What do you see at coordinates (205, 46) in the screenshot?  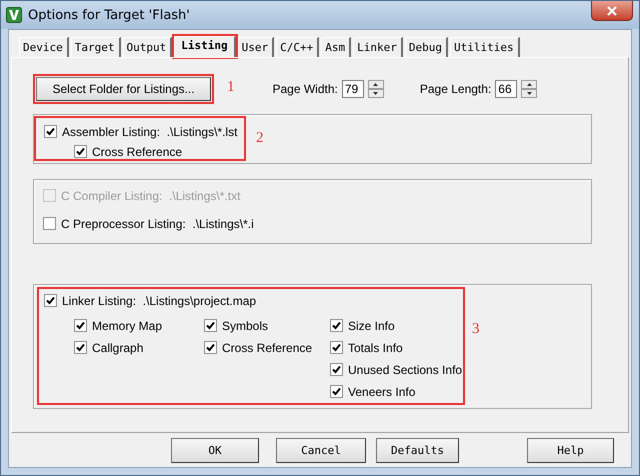 I see `tab: Listing` at bounding box center [205, 46].